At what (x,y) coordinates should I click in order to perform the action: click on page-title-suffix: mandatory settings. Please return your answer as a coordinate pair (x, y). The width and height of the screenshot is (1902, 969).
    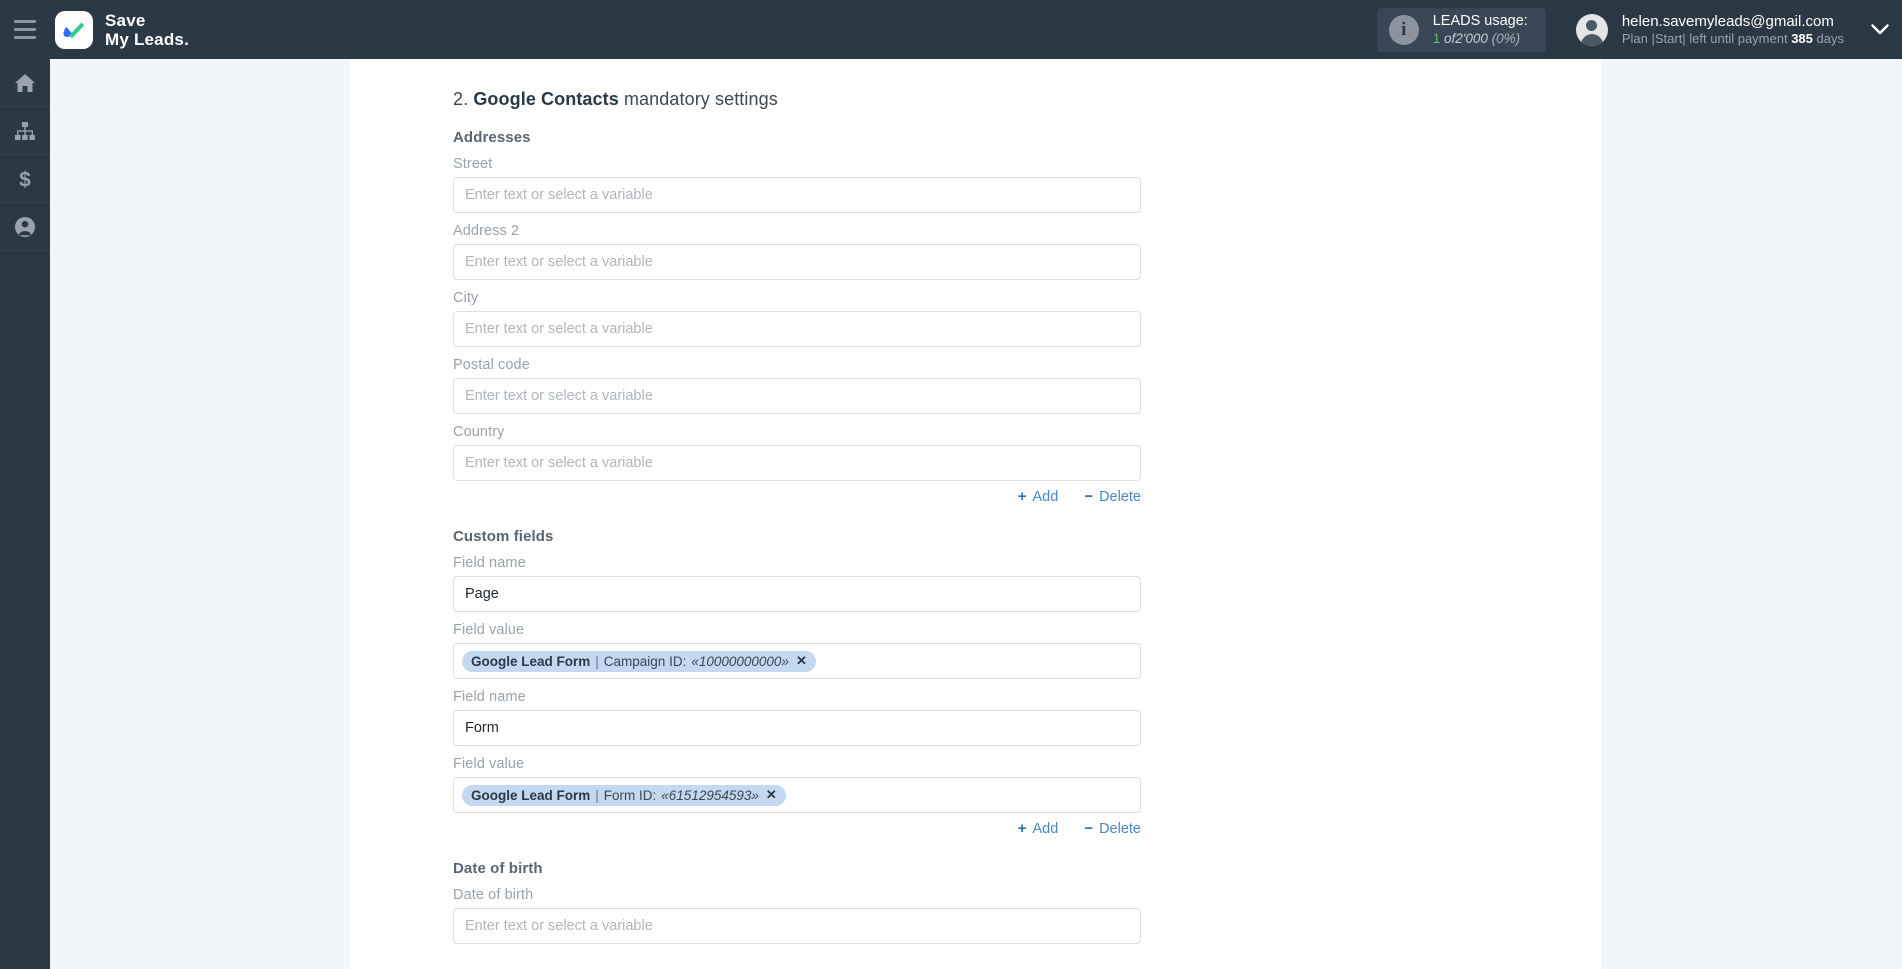
    Looking at the image, I should click on (698, 99).